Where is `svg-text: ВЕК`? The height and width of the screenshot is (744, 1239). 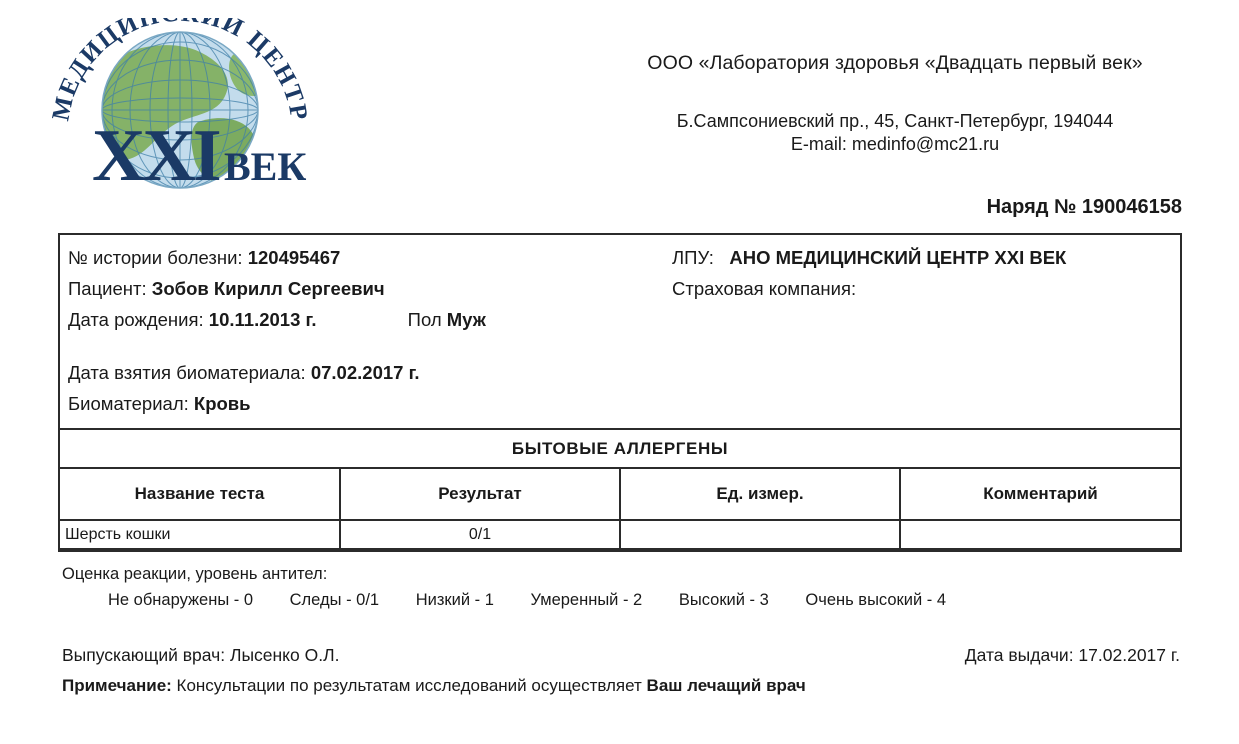 svg-text: ВЕК is located at coordinates (265, 166).